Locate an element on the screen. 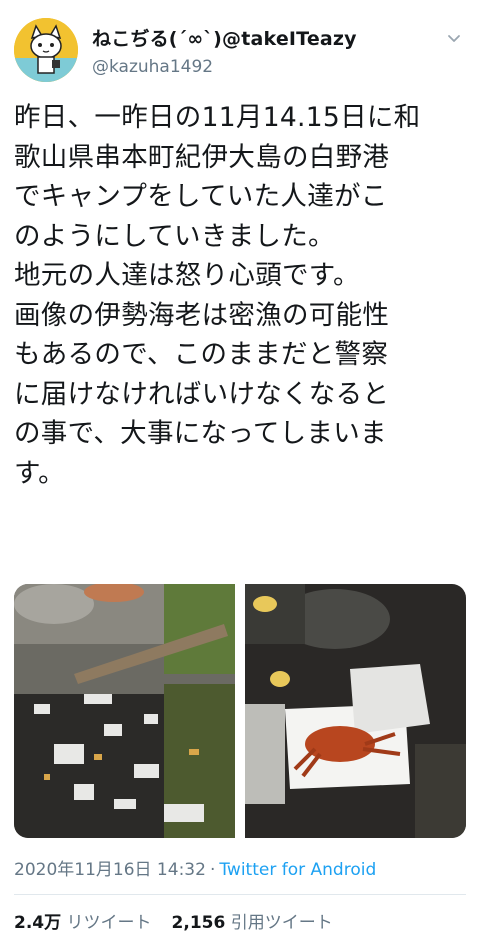 This screenshot has width=480, height=940. display-name: ねこぢる(ˊ∞ˋ)@takeITeazy is located at coordinates (224, 37).